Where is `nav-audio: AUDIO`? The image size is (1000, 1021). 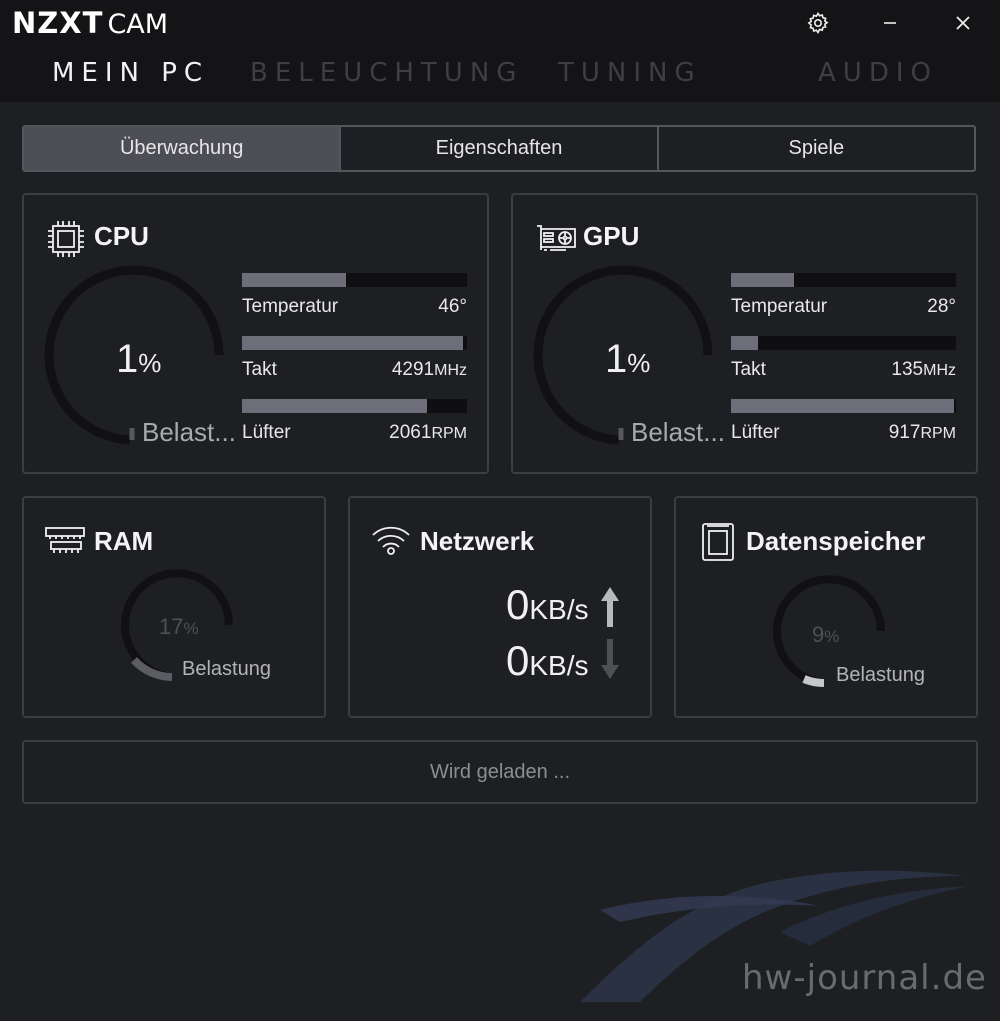
nav-audio: AUDIO is located at coordinates (878, 73).